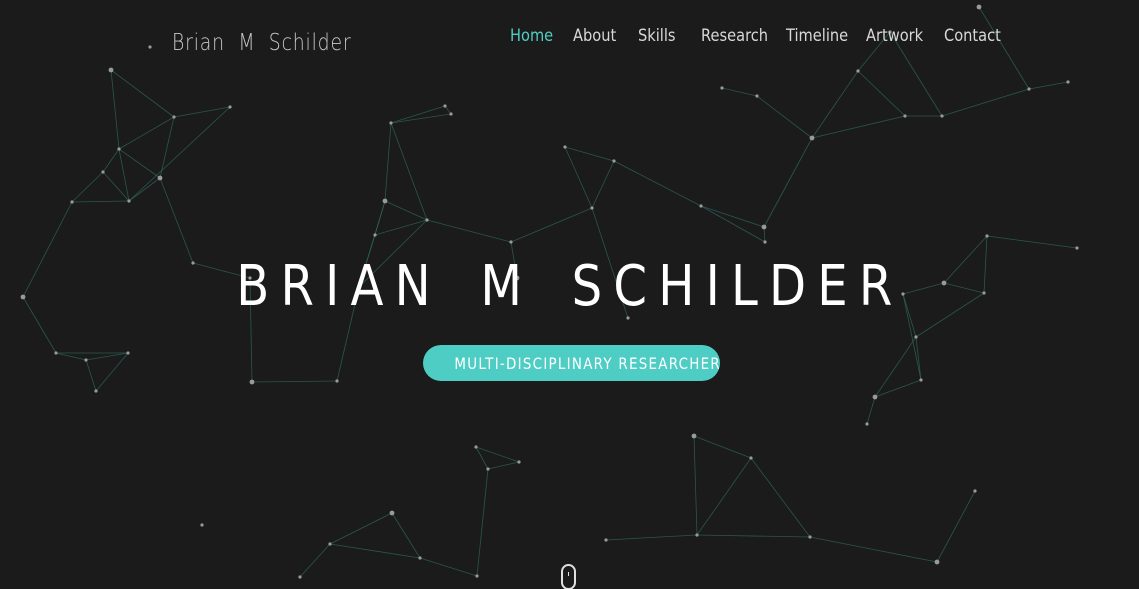  I want to click on researcher-cta-button: MULTI-DISCIPLINARY RESEARCHER, so click(571, 363).